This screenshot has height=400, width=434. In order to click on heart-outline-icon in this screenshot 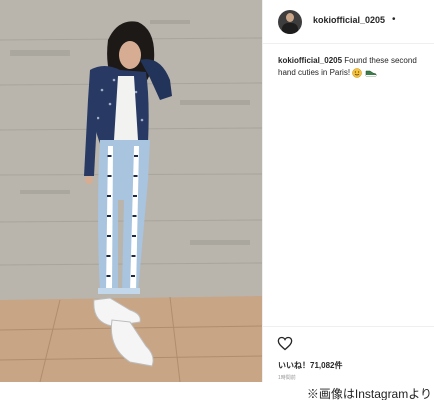, I will do `click(285, 343)`.